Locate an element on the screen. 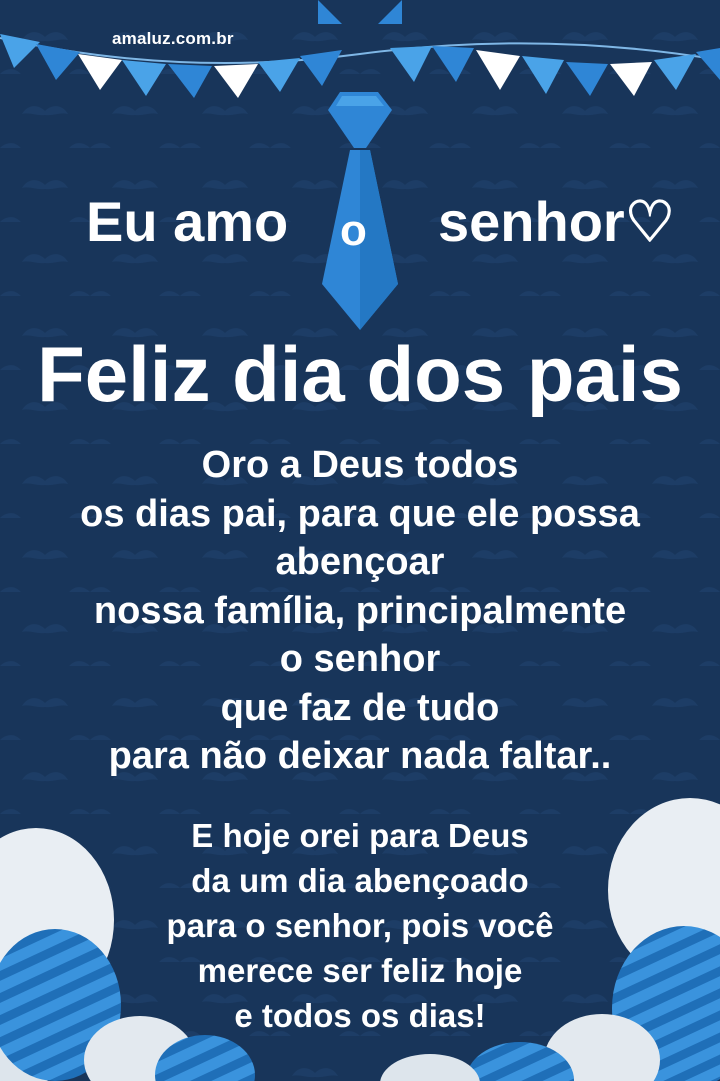  paragraph-line: os dias pai, para que ele possa is located at coordinates (360, 513).